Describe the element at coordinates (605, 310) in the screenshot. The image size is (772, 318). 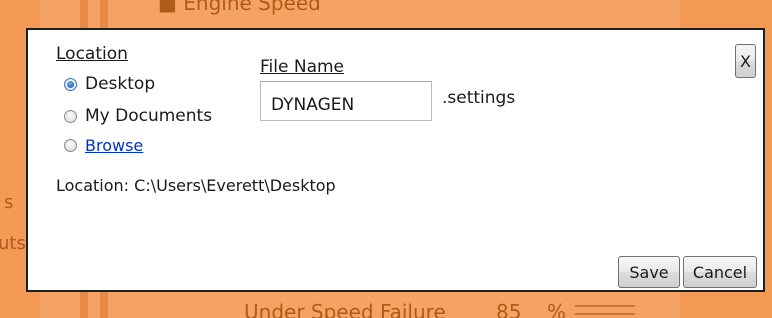
I see `background-slider` at that location.